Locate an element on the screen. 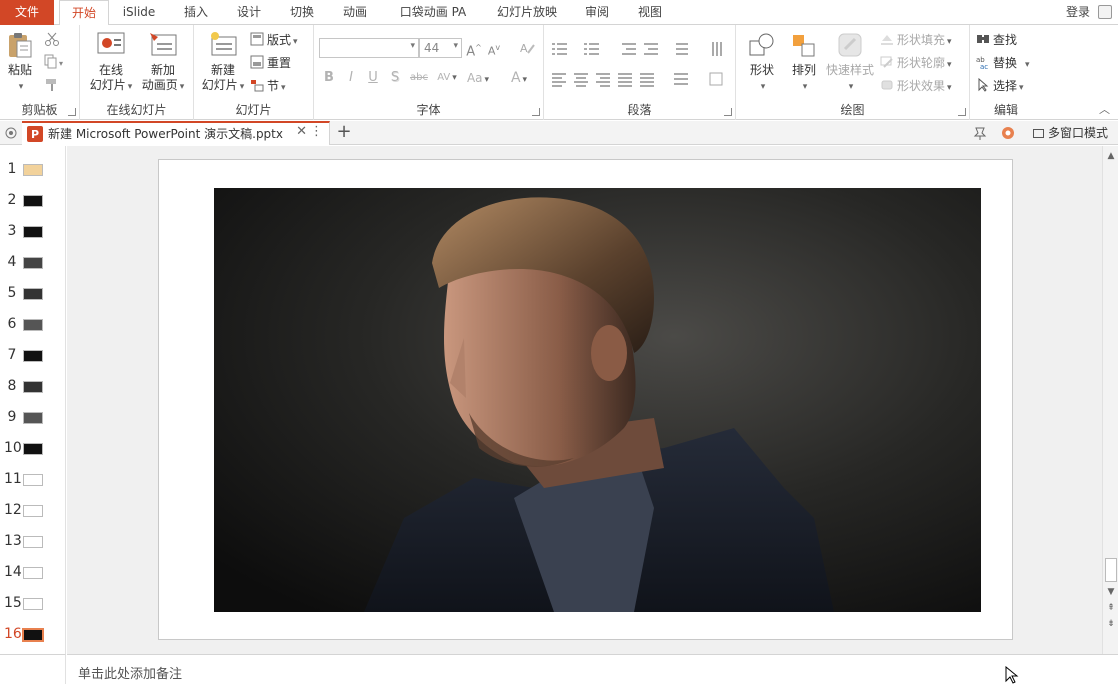  replace-button: ab ac 替换 ▾ is located at coordinates (1003, 63).